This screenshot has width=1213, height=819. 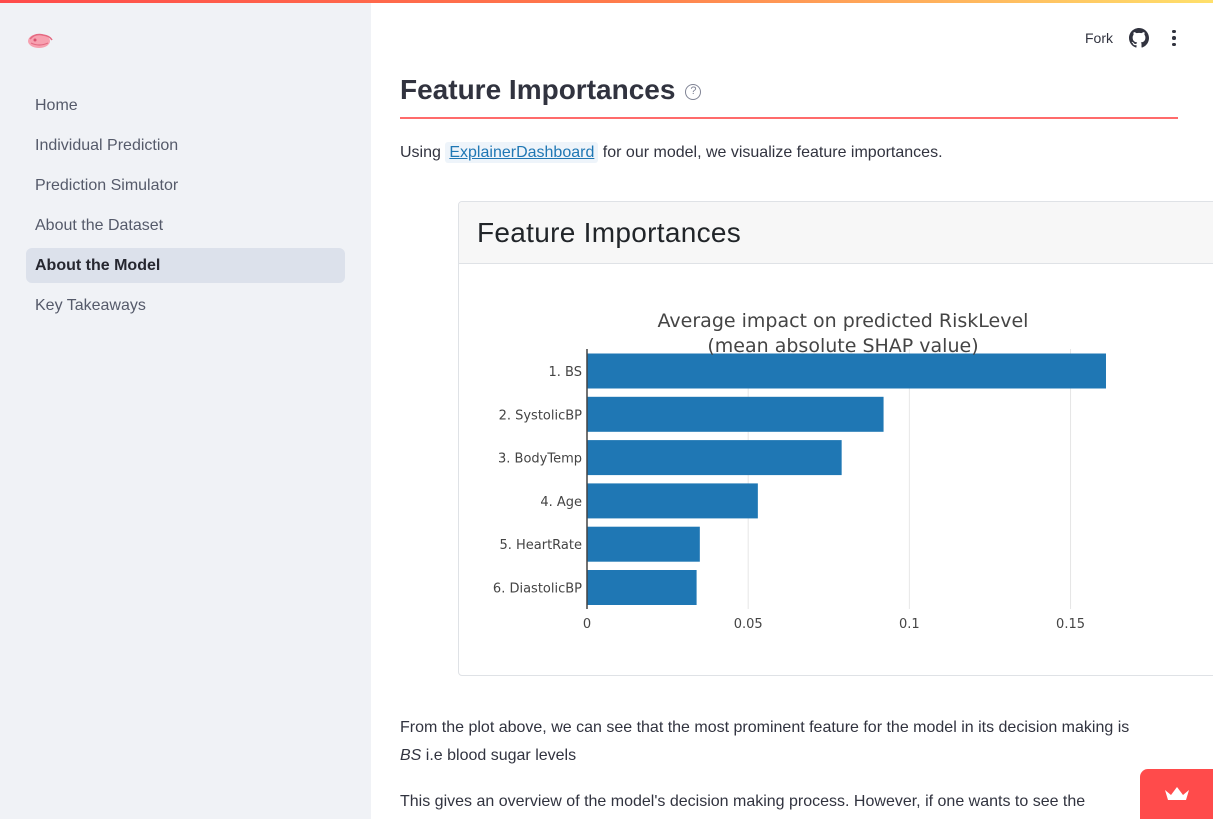 What do you see at coordinates (909, 624) in the screenshot?
I see `x-tick-label: 0.1` at bounding box center [909, 624].